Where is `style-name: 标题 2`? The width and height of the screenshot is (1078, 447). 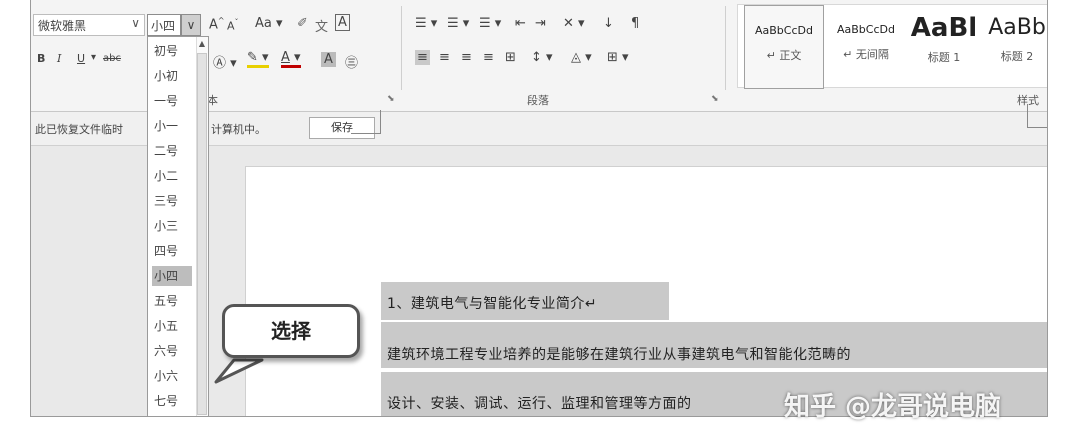 style-name: 标题 2 is located at coordinates (1017, 56).